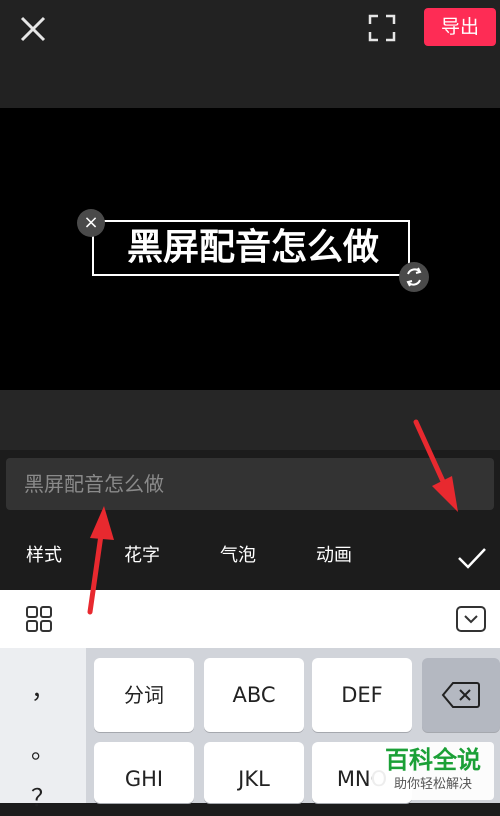 This screenshot has height=816, width=500. Describe the element at coordinates (435, 465) in the screenshot. I see `annotation-arrow-confirm` at that location.